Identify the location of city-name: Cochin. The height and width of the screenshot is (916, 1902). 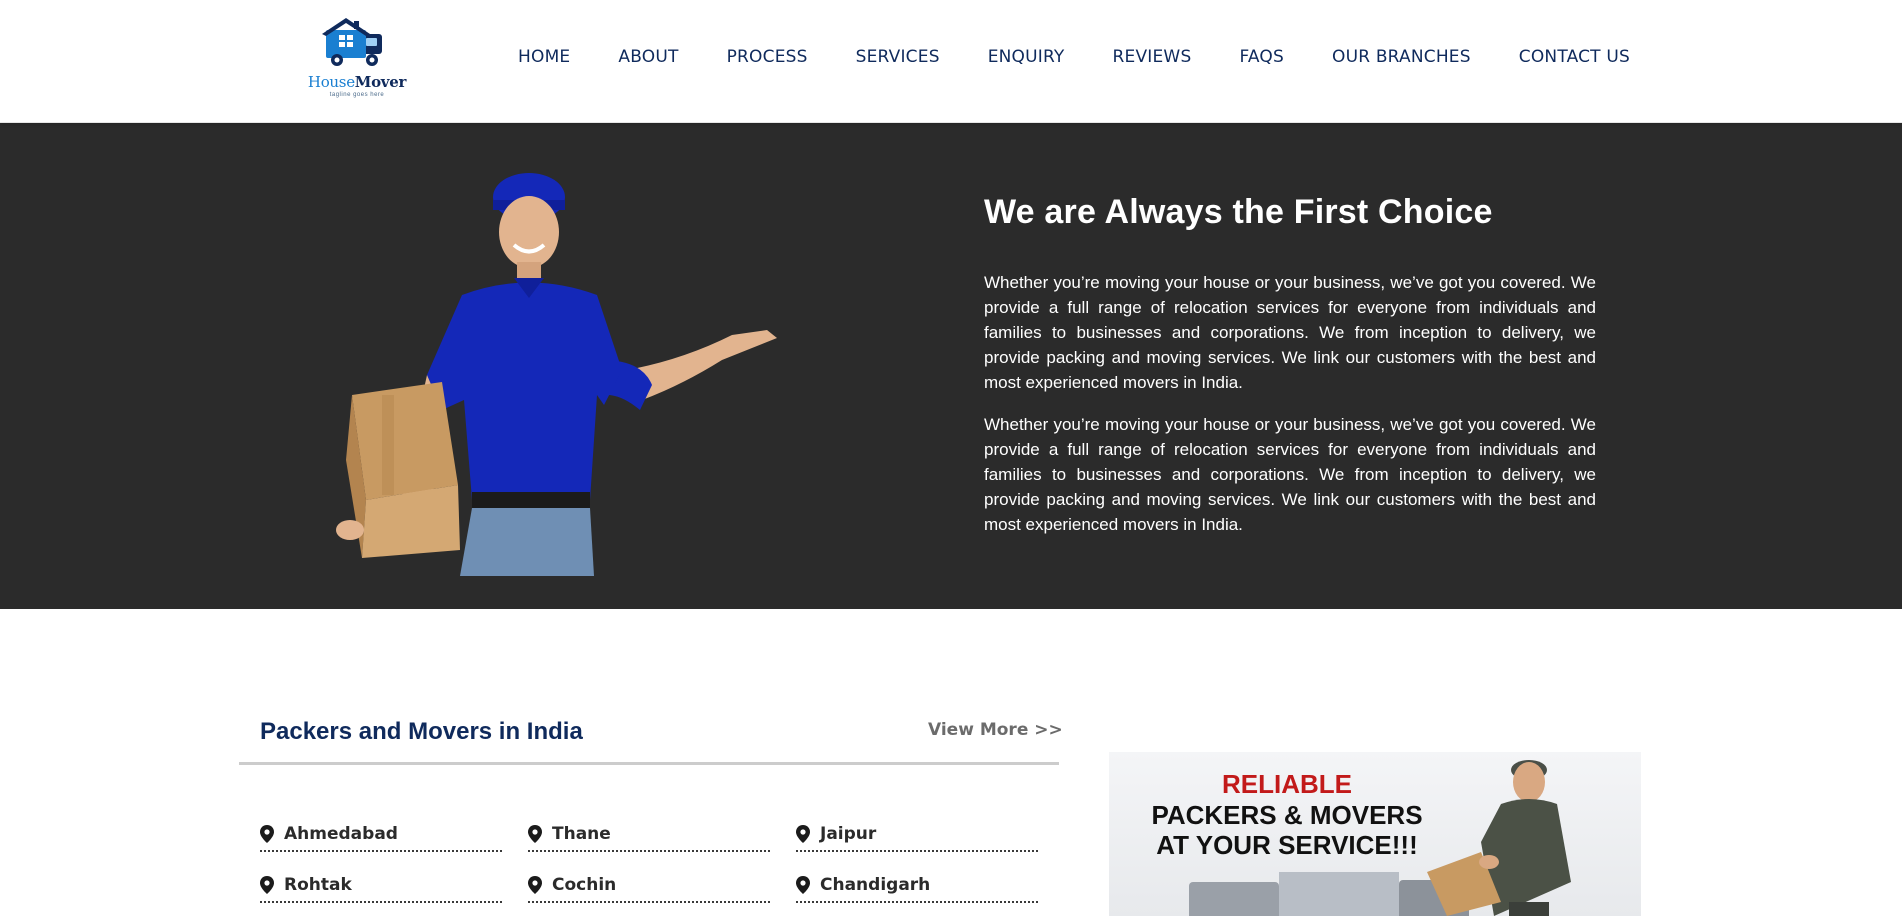
(584, 885).